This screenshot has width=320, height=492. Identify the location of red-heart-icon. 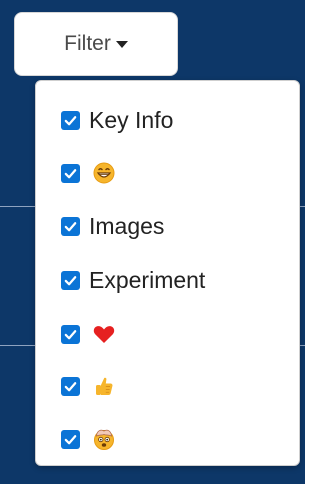
(104, 334).